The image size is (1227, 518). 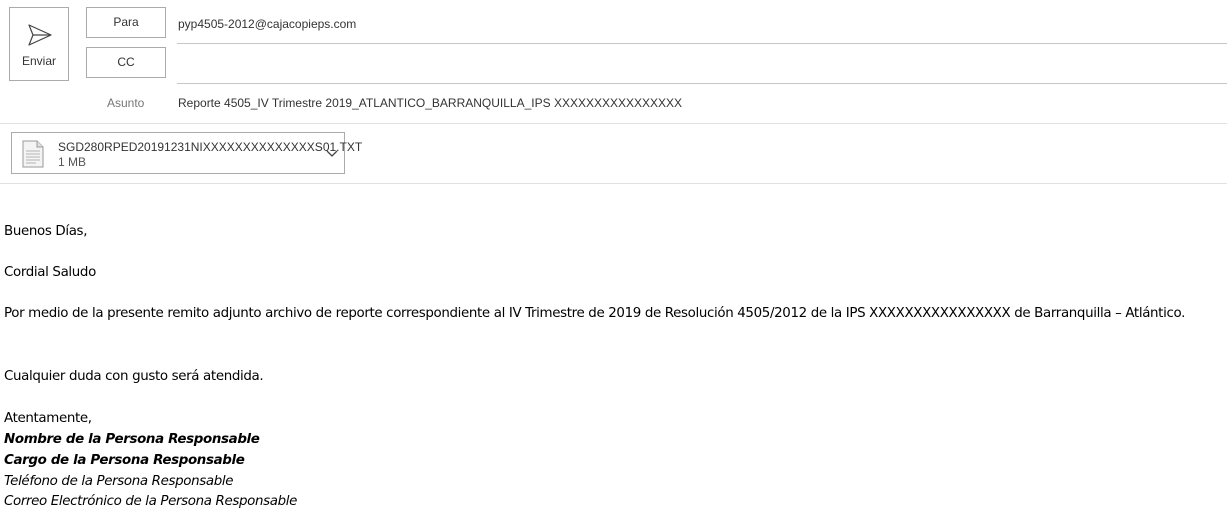 What do you see at coordinates (72, 162) in the screenshot?
I see `attachment-size: 1 MB` at bounding box center [72, 162].